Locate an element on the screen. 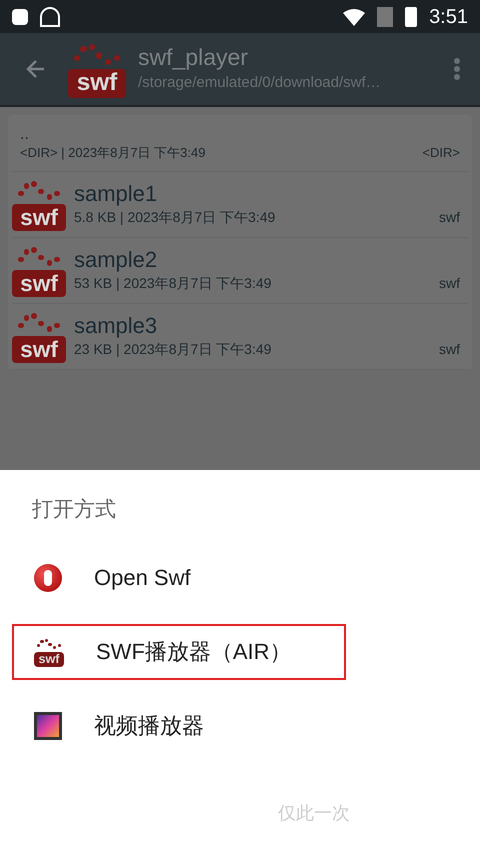 The image size is (480, 853). file-name: sample3 is located at coordinates (116, 326).